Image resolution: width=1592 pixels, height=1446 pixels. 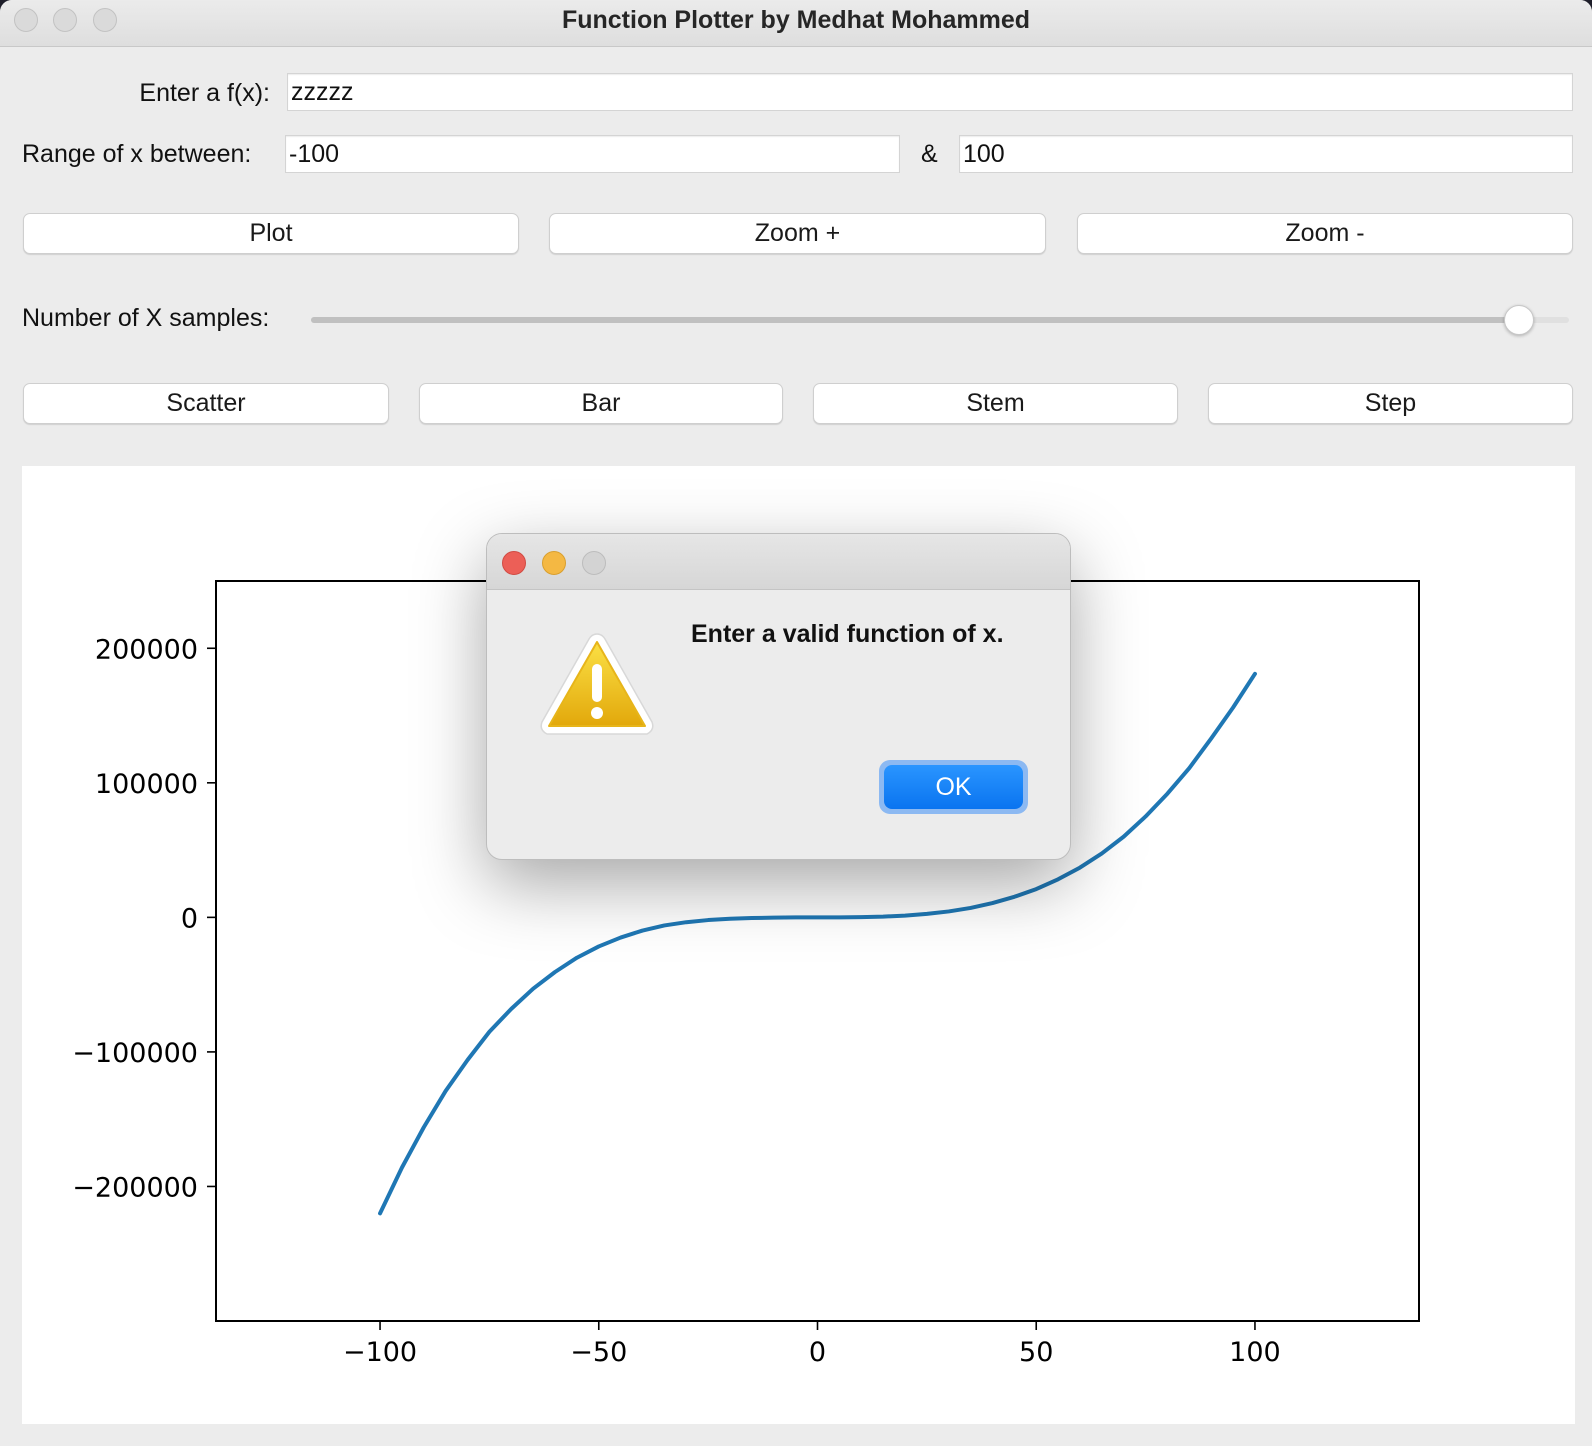 I want to click on zoom-in-button: Zoom +, so click(x=797, y=233).